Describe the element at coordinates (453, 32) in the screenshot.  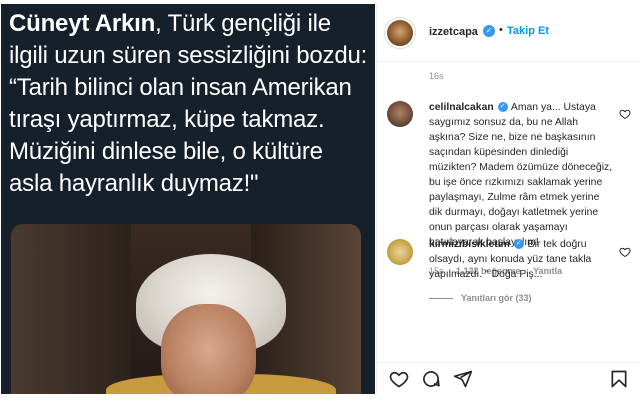
I see `post-author-username: izzetcapa` at that location.